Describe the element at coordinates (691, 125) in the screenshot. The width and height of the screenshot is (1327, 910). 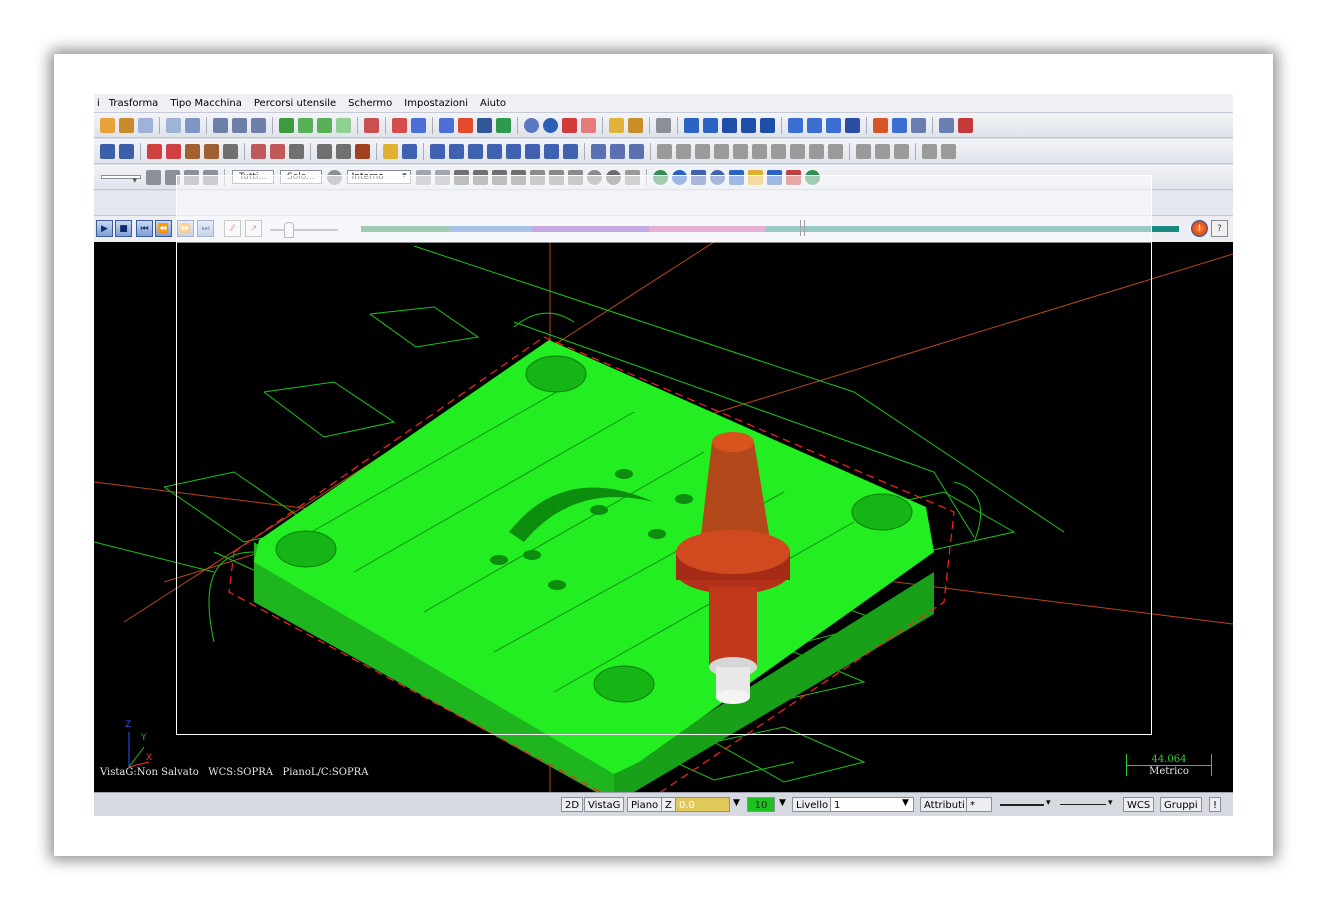
I see `box-blue-icon` at that location.